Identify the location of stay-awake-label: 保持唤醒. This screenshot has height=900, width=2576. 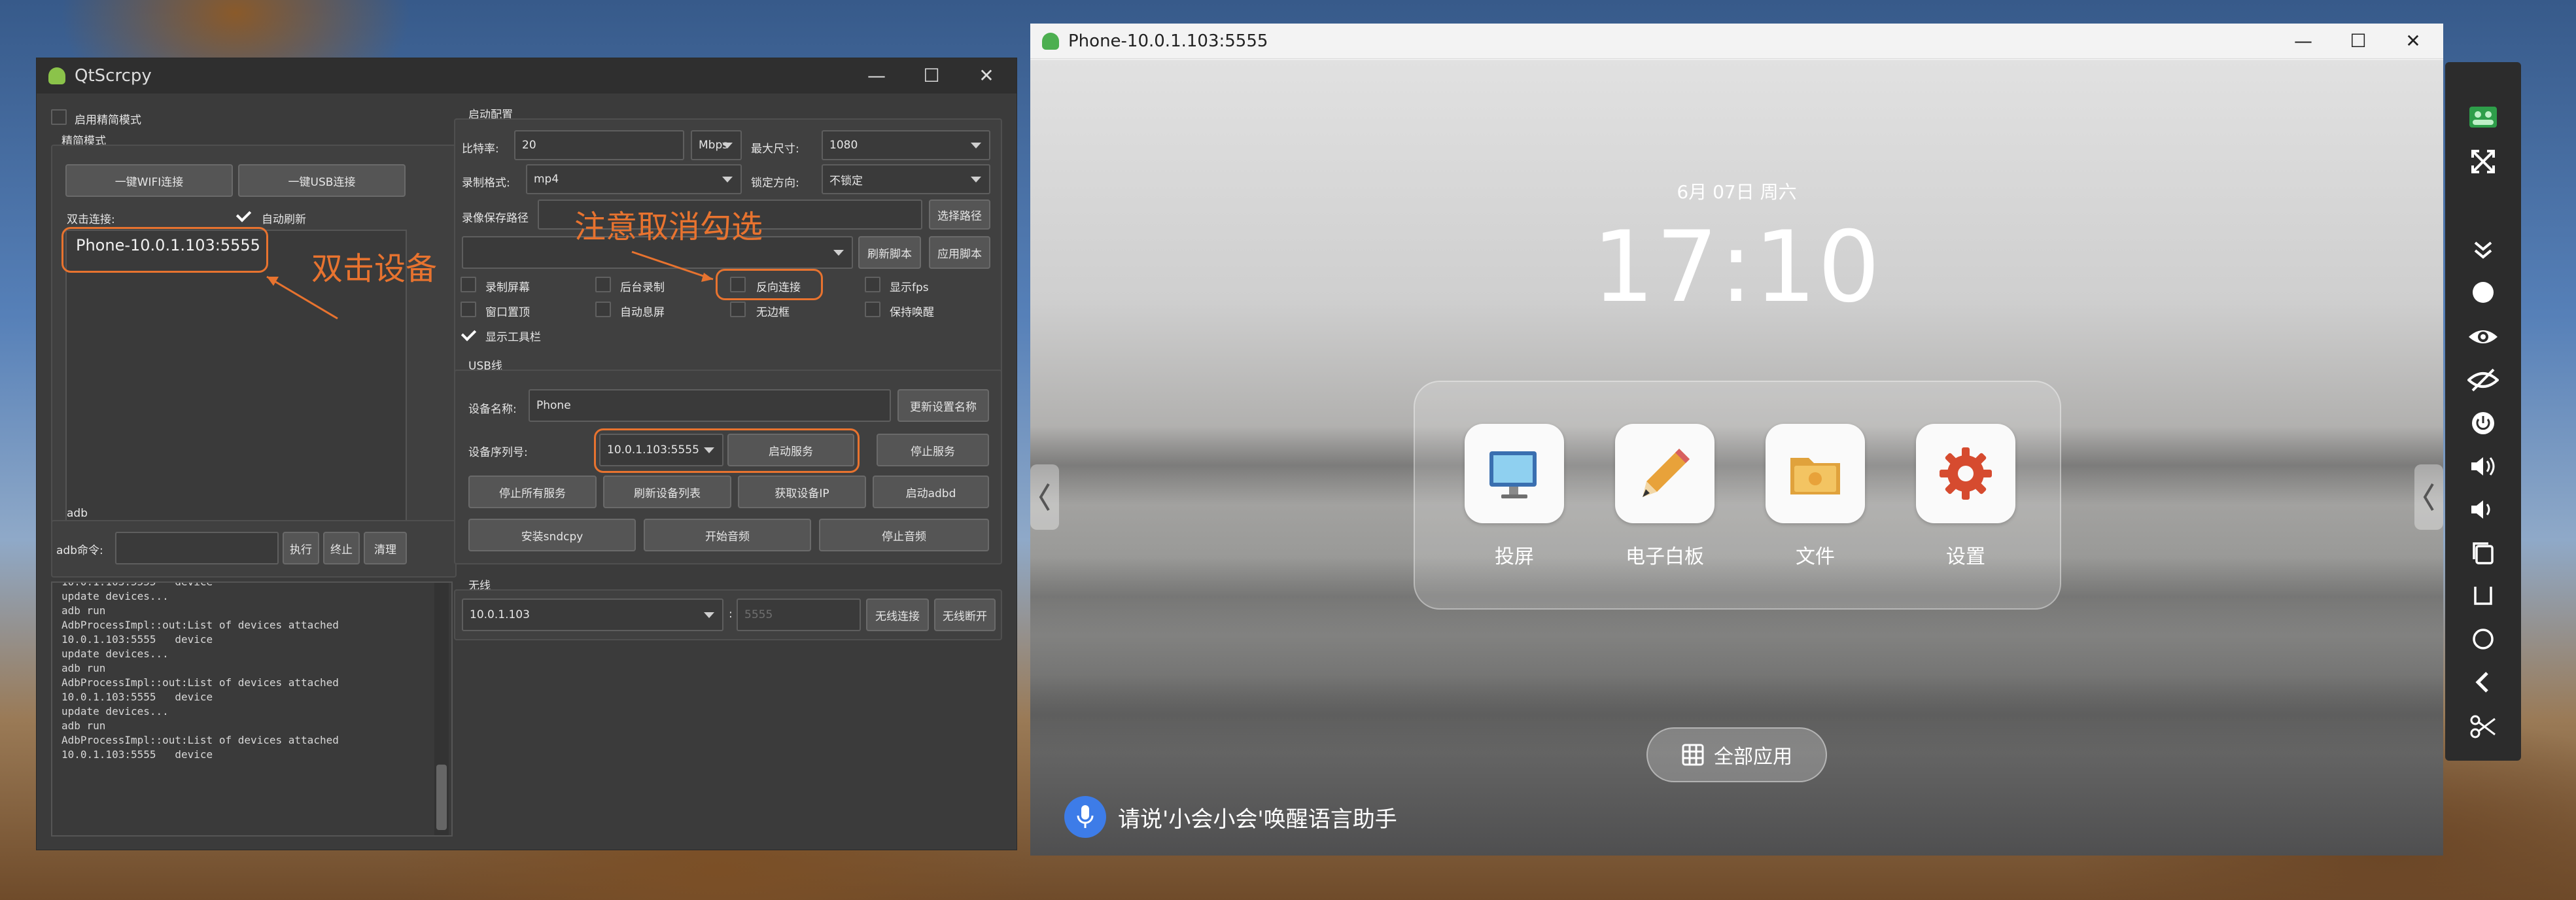
(912, 313).